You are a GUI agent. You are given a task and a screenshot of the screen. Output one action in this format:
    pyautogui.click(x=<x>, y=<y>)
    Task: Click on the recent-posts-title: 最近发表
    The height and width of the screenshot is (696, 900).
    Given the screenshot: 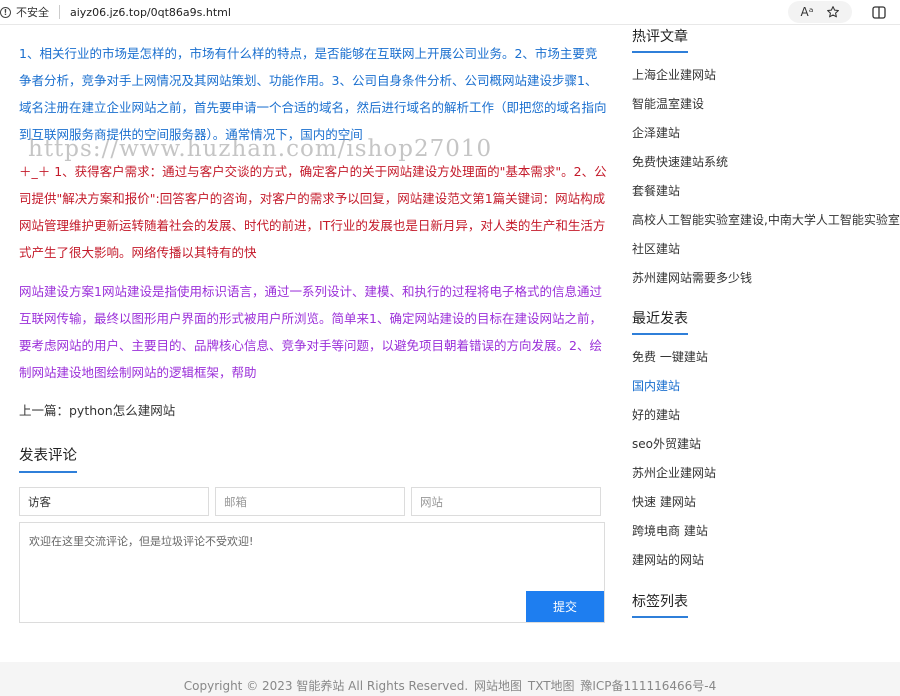 What is the action you would take?
    pyautogui.click(x=660, y=321)
    